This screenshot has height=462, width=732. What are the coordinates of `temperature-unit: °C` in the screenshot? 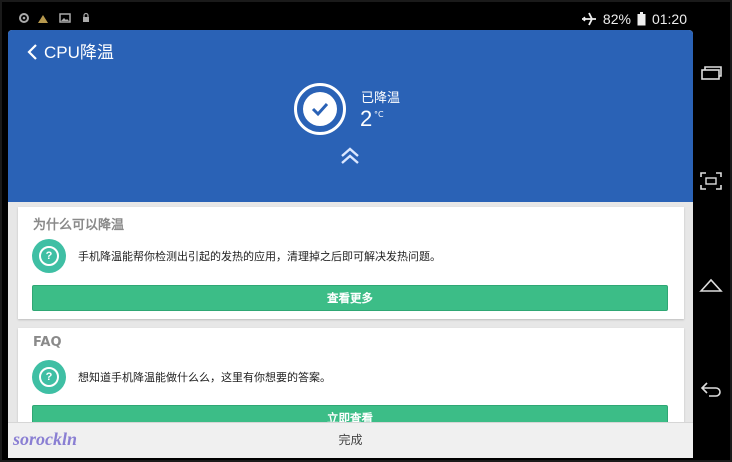 It's located at (379, 114).